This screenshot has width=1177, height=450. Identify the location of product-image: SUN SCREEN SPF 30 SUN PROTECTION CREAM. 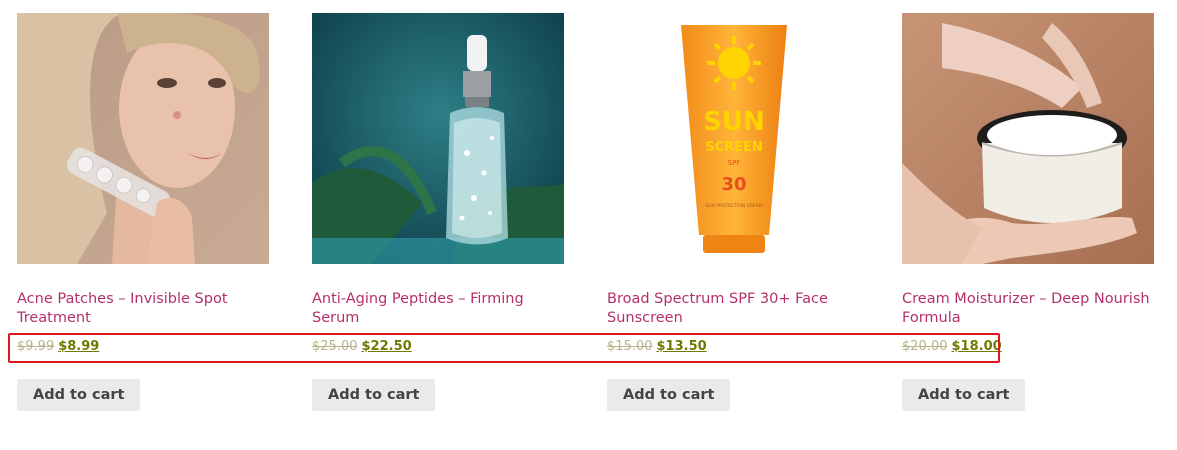
(733, 138).